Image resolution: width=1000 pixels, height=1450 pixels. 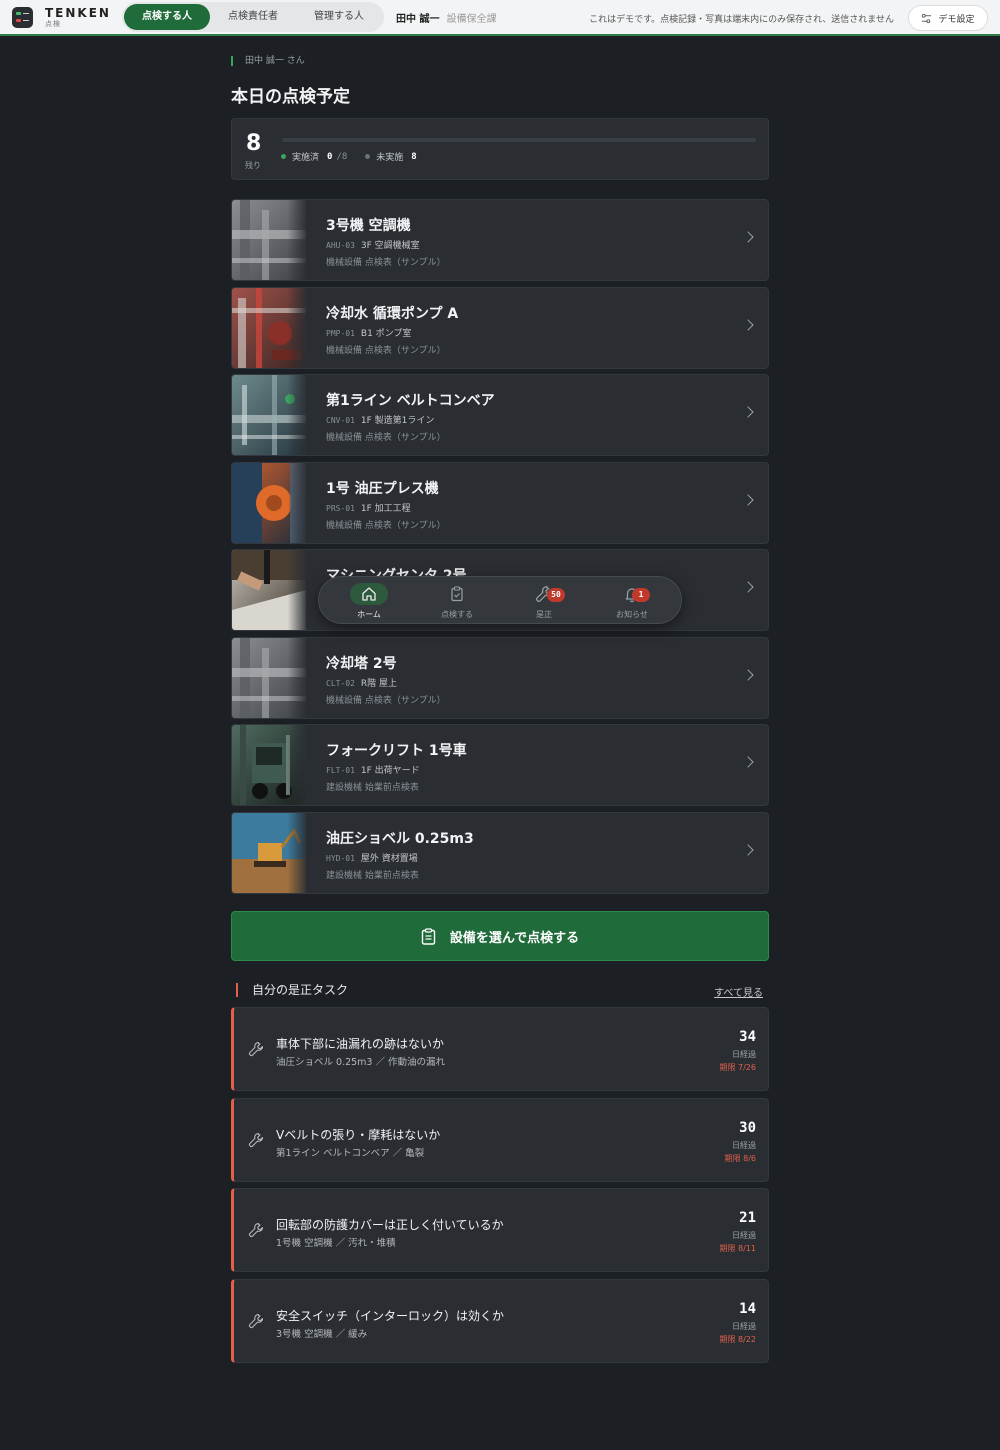 What do you see at coordinates (253, 165) in the screenshot?
I see `remaining-label: 残り` at bounding box center [253, 165].